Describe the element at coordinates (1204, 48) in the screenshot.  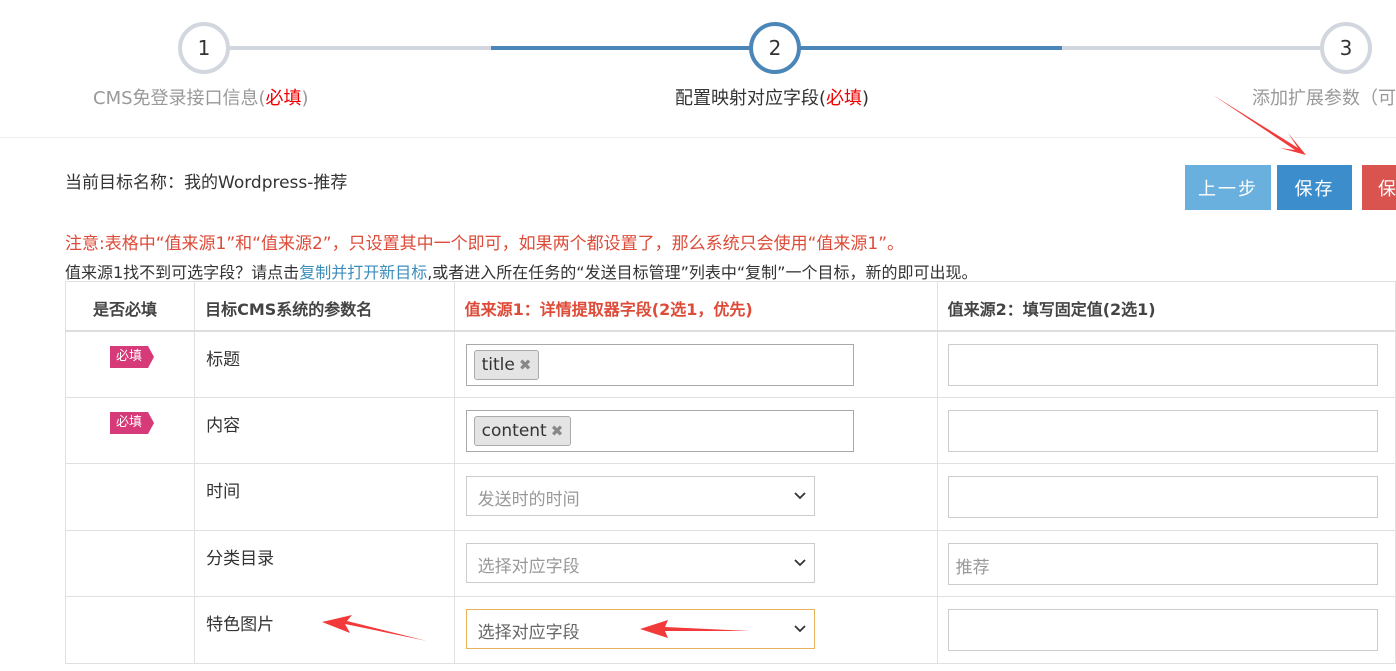
I see `step-connector-2b` at that location.